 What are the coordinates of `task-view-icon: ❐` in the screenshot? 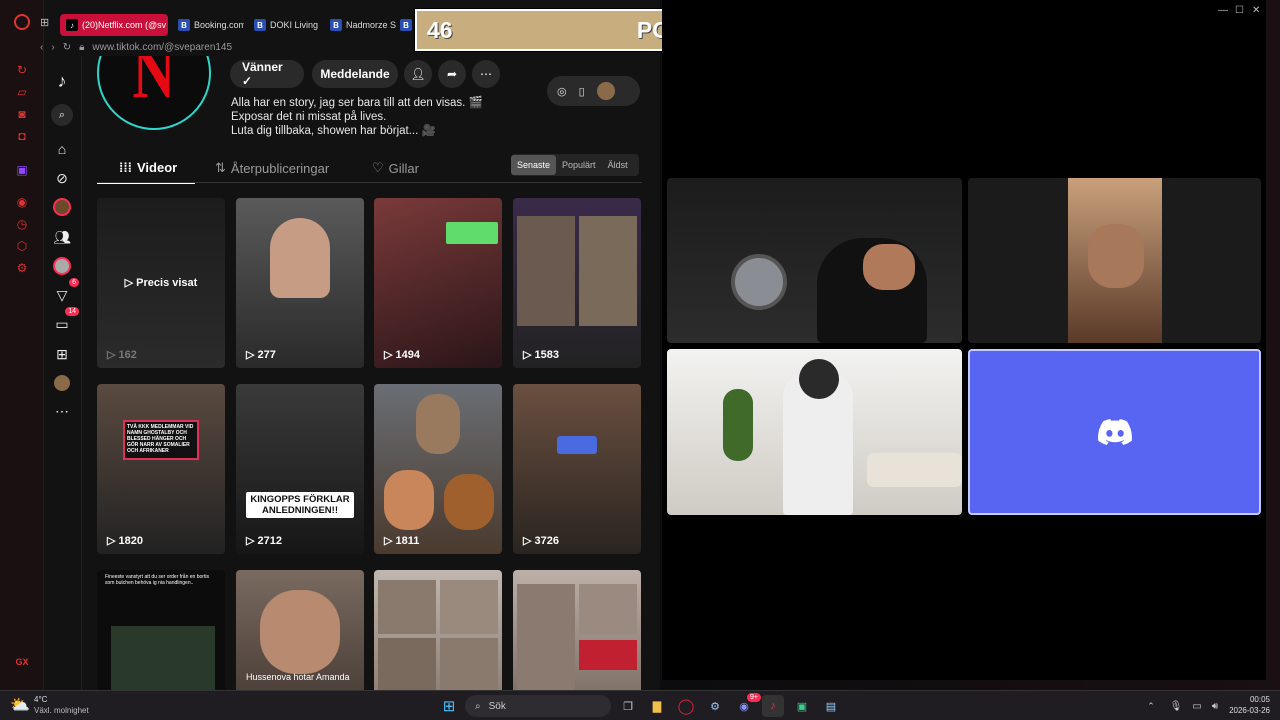 It's located at (628, 706).